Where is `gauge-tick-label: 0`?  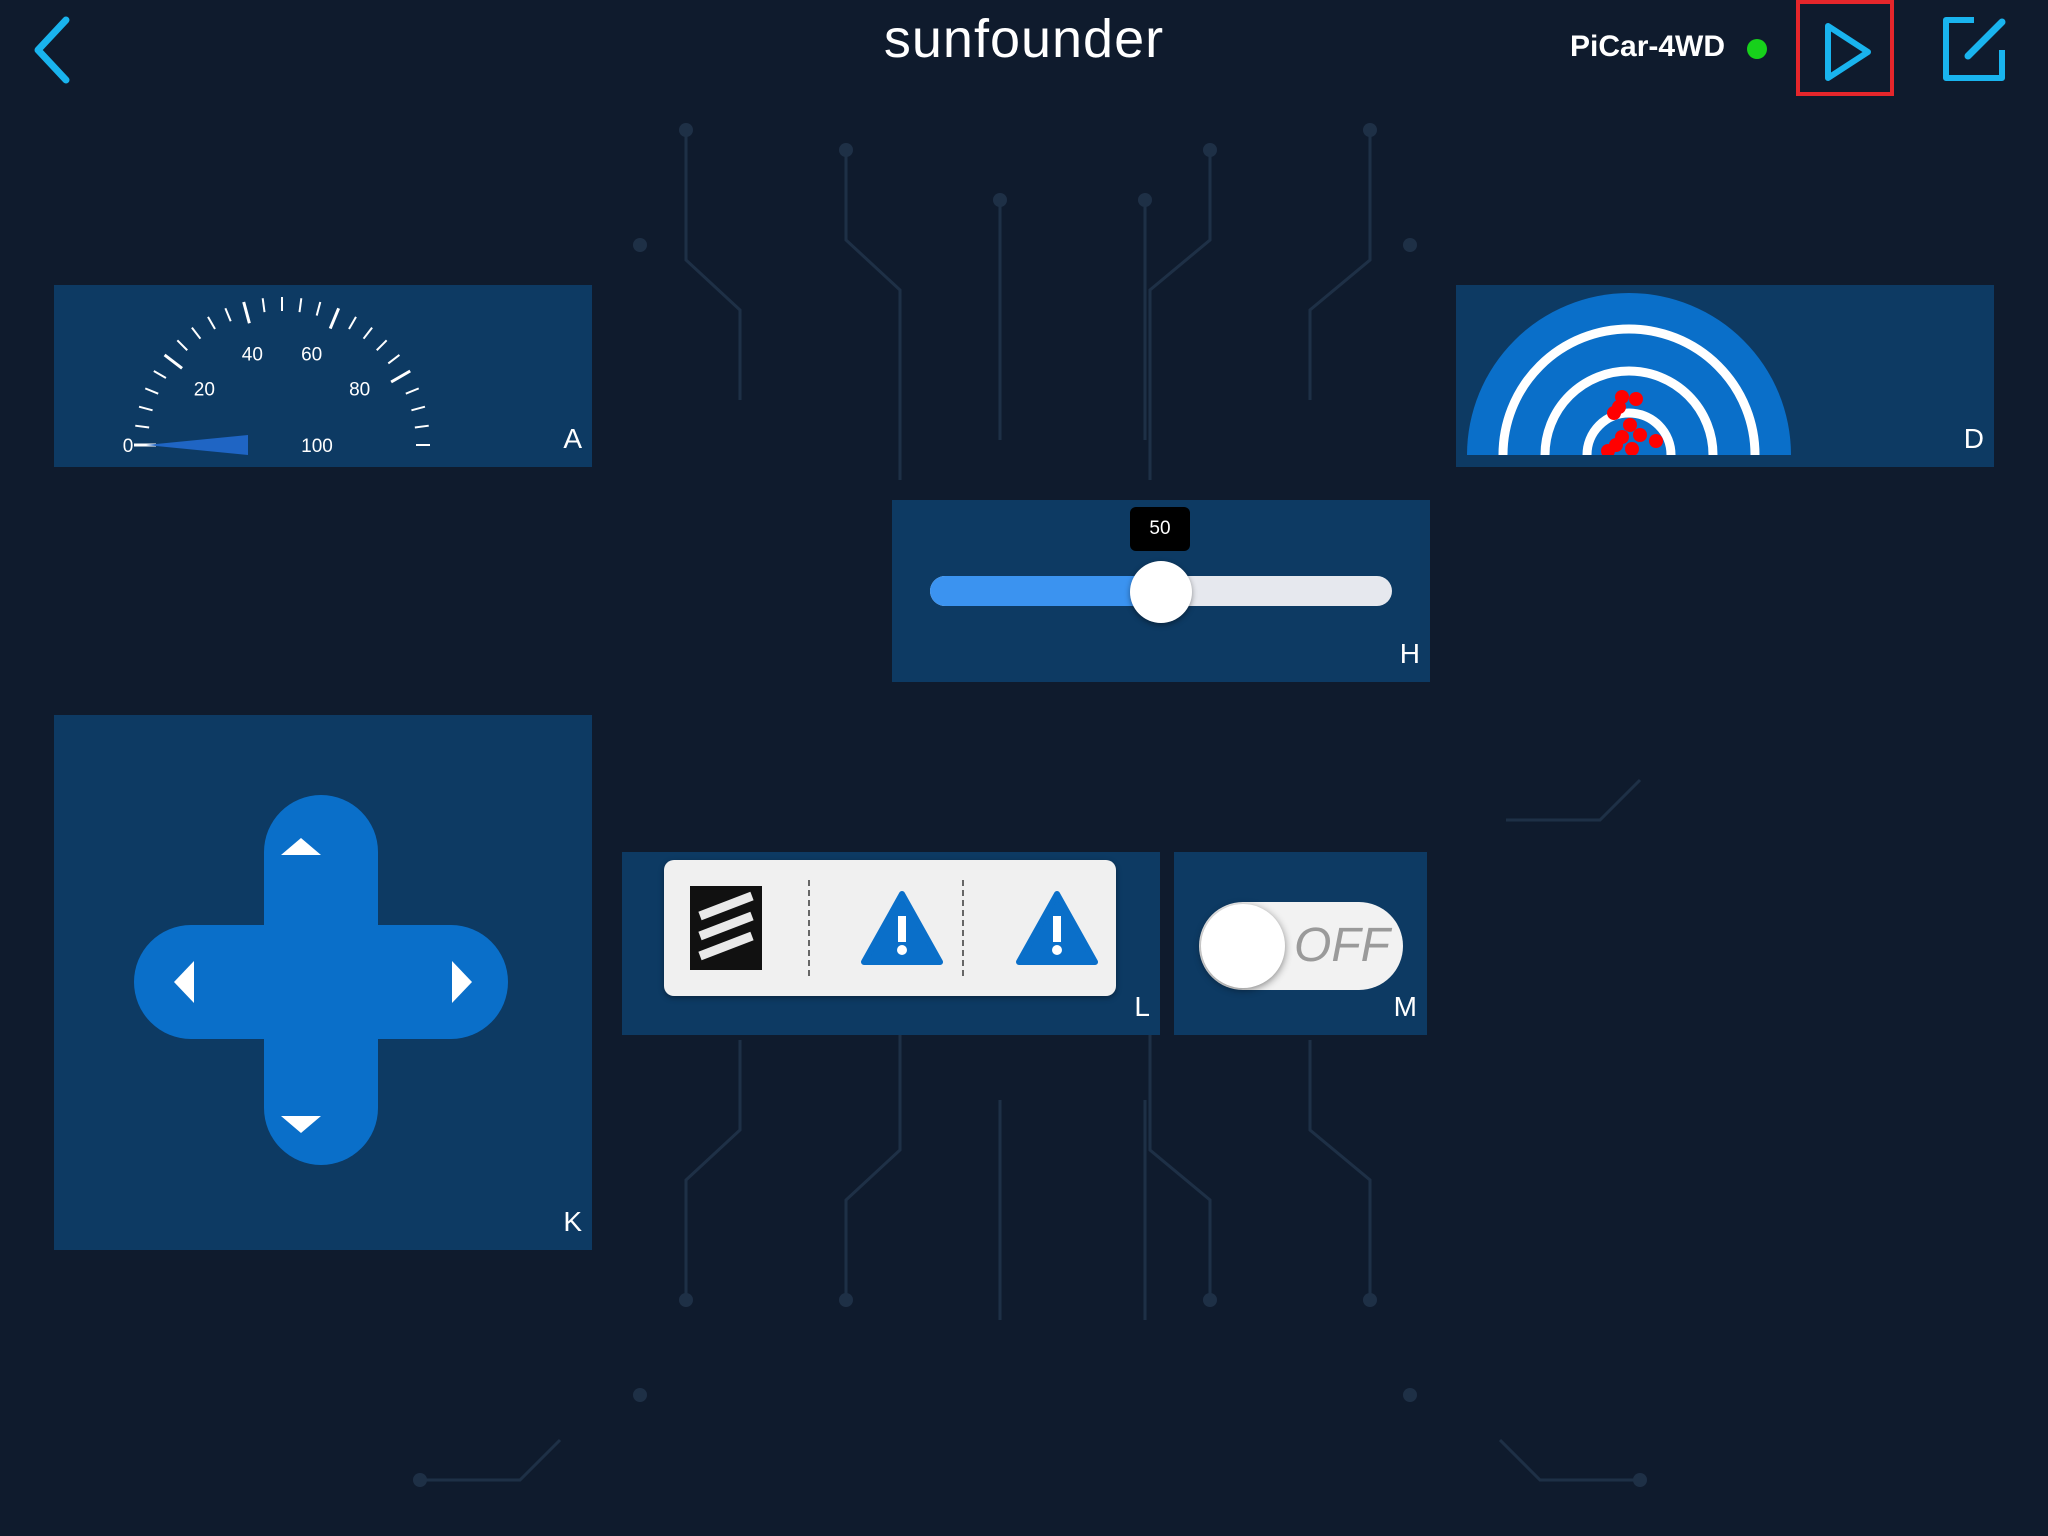 gauge-tick-label: 0 is located at coordinates (128, 446).